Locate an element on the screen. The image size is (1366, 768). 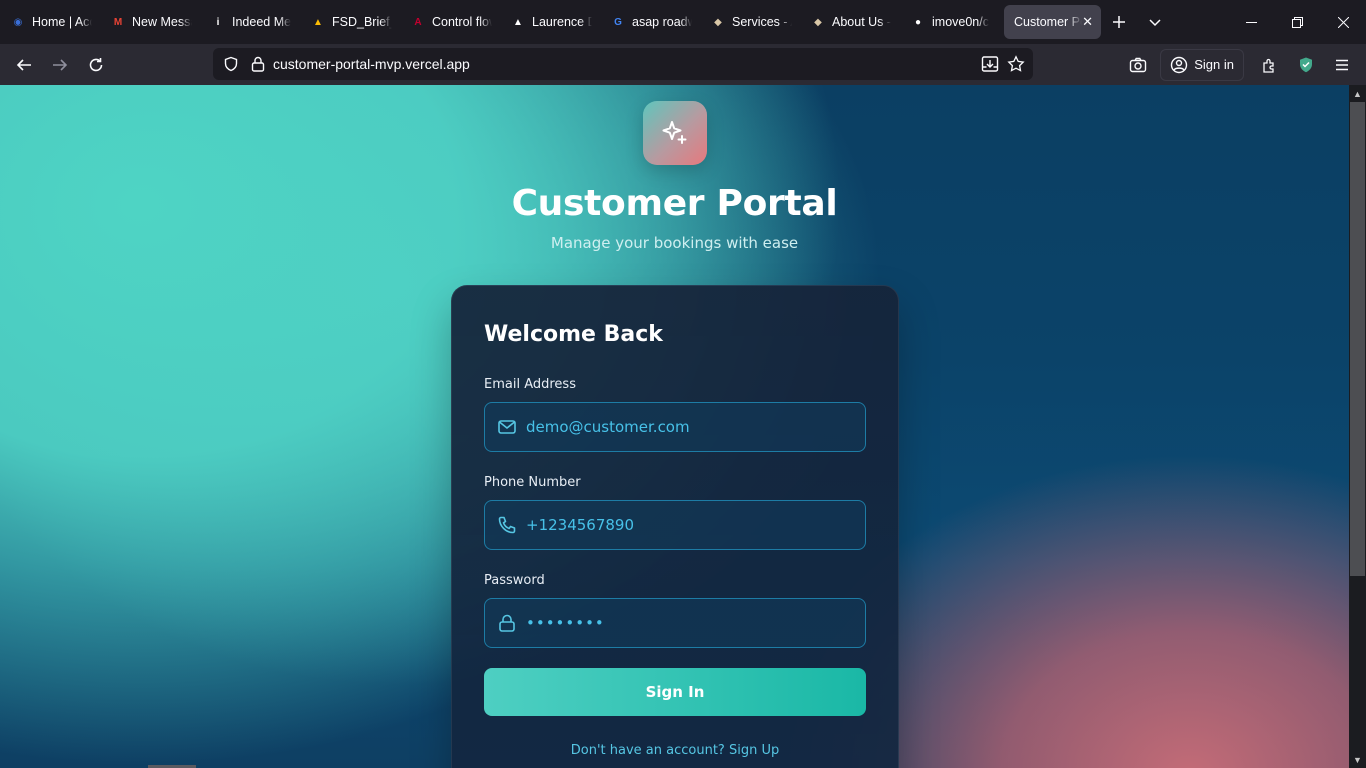
info-icon: i is located at coordinates (218, 22).